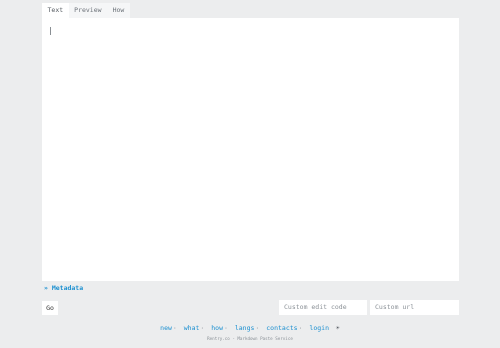  Describe the element at coordinates (50, 308) in the screenshot. I see `go-button: Go` at that location.